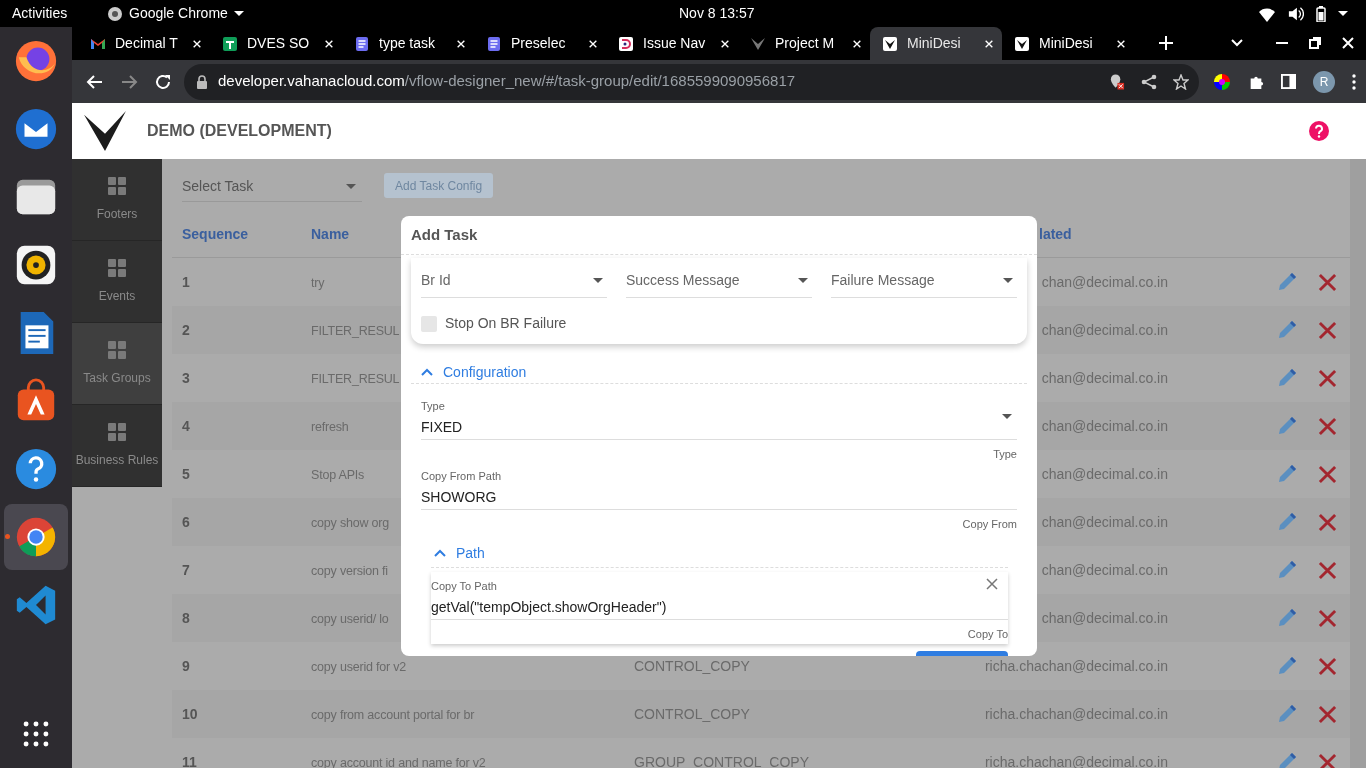 The height and width of the screenshot is (768, 1366). I want to click on tab-title: Decimal T, so click(147, 43).